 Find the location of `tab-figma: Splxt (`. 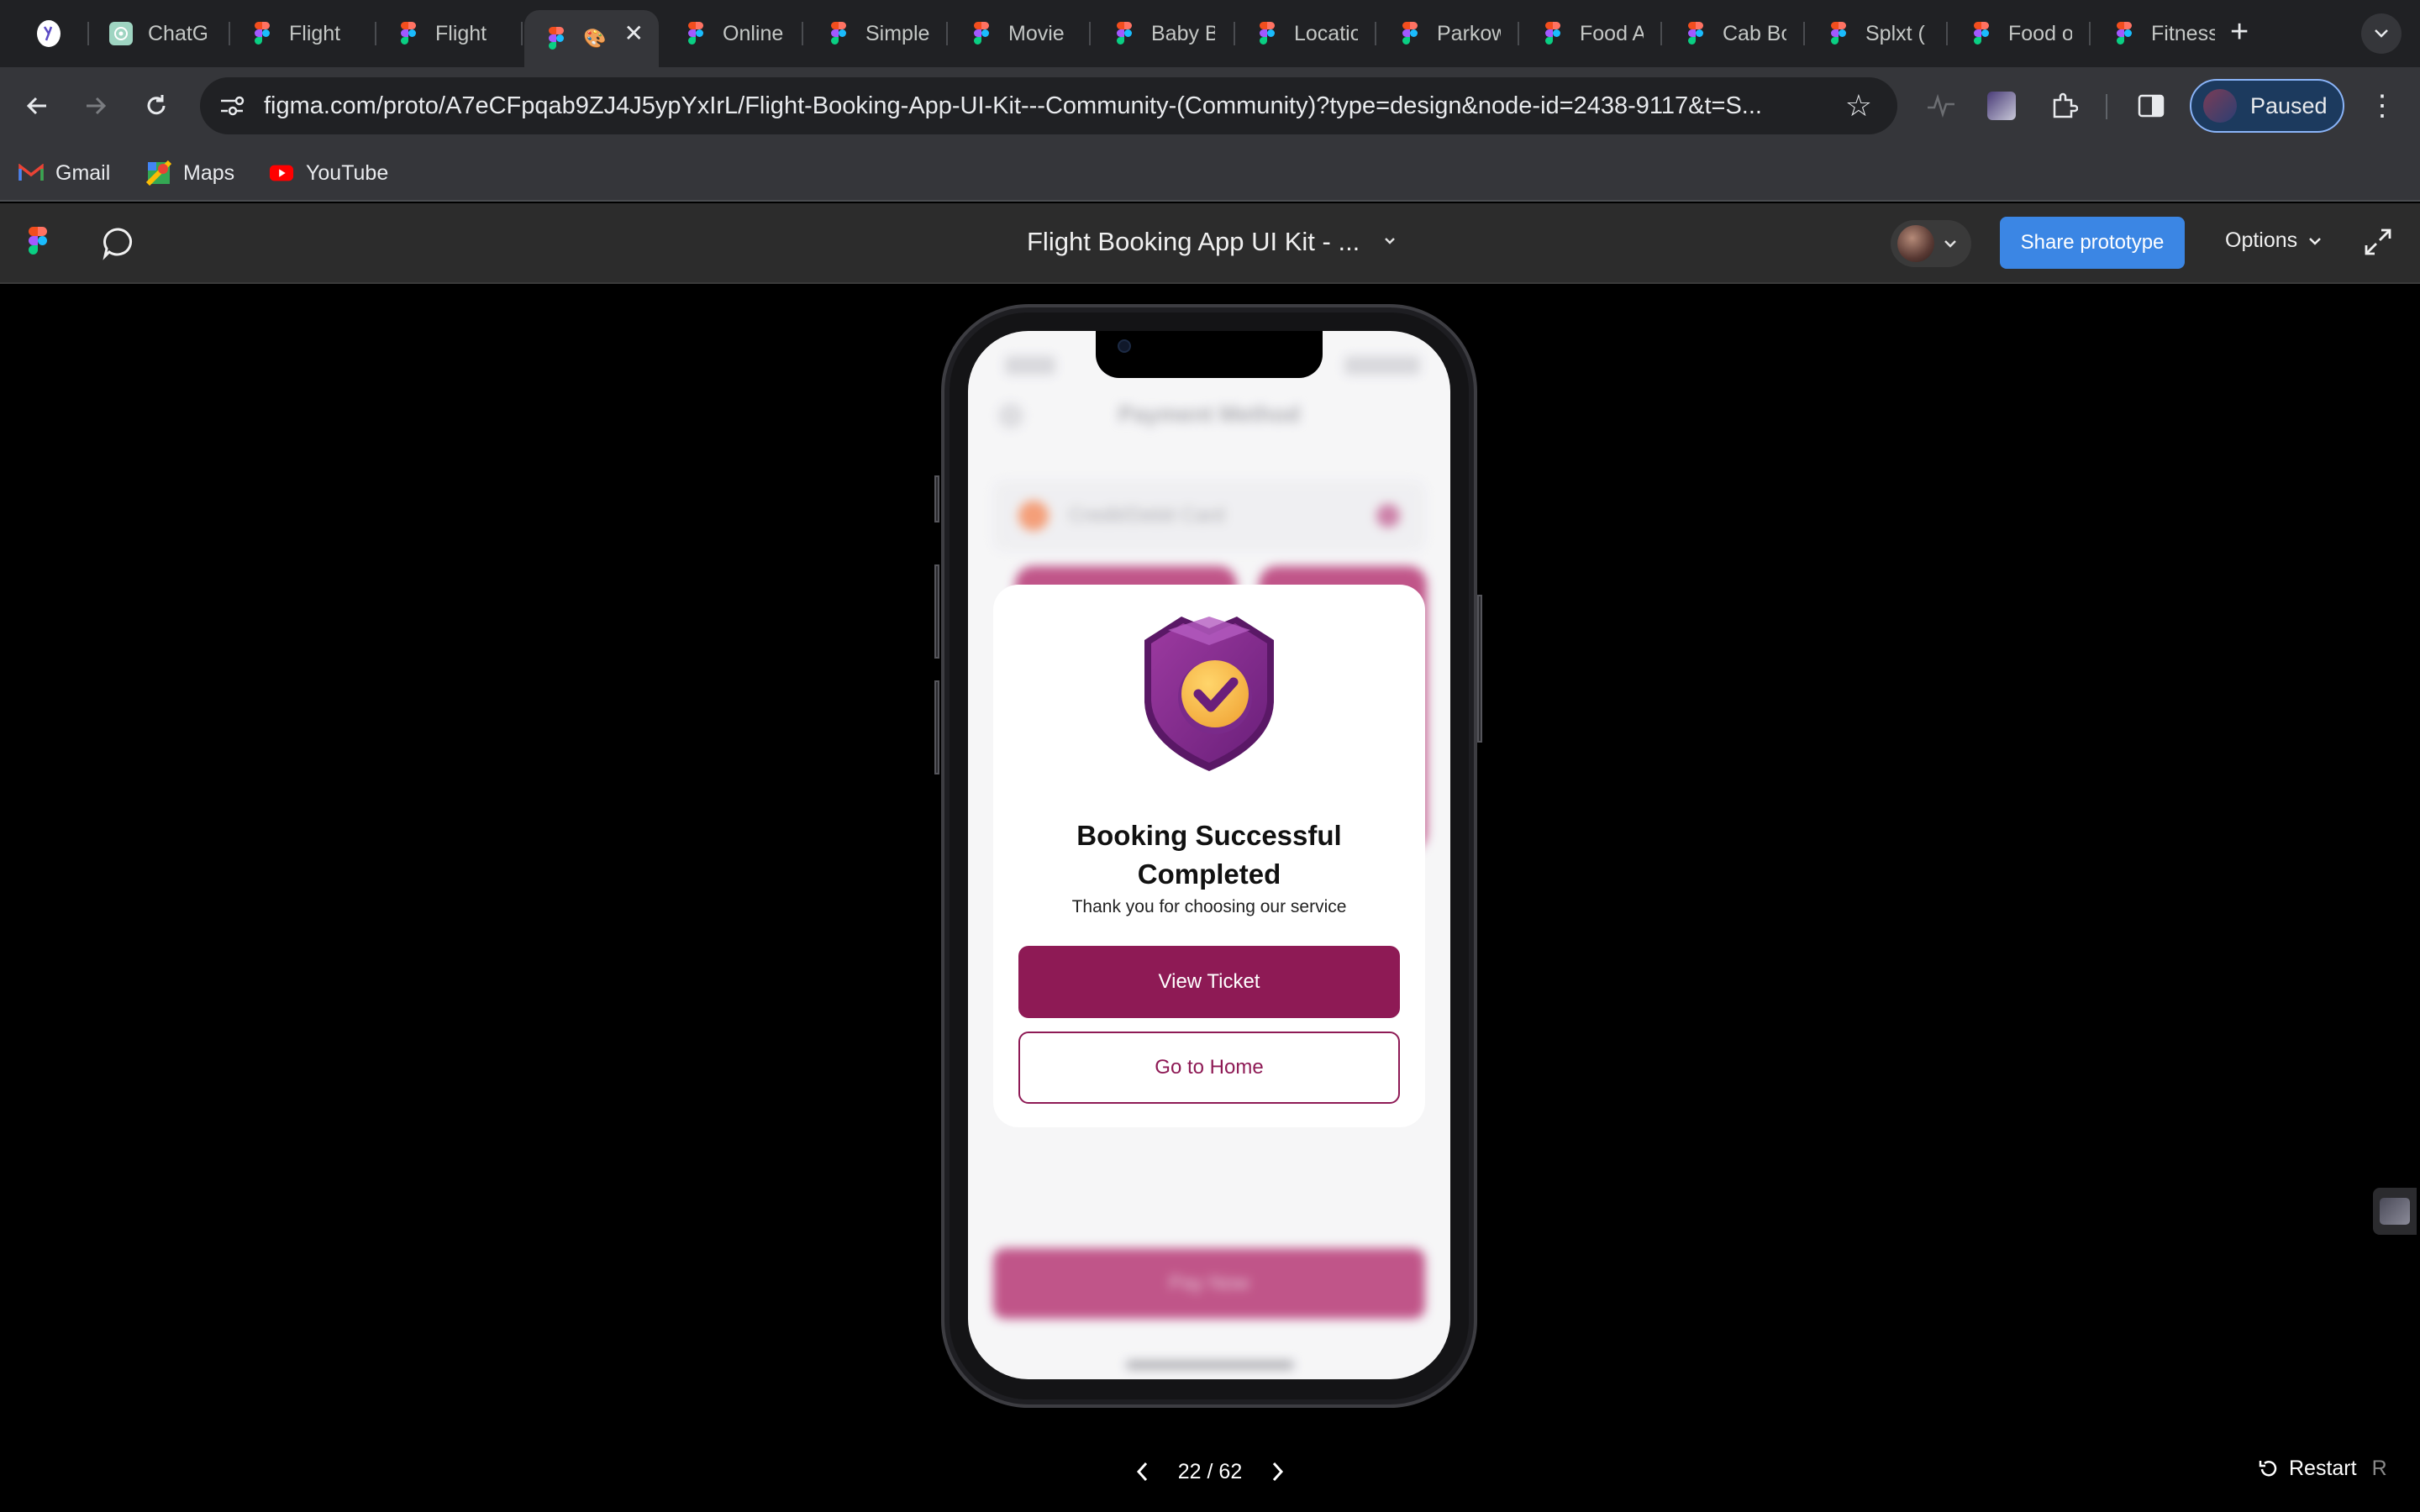

tab-figma: Splxt ( is located at coordinates (1877, 33).